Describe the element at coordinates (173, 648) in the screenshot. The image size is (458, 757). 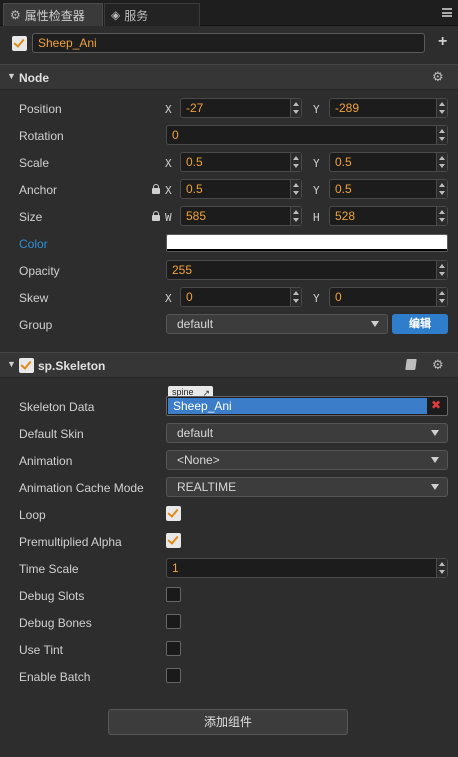
I see `use-tint-checkbox` at that location.